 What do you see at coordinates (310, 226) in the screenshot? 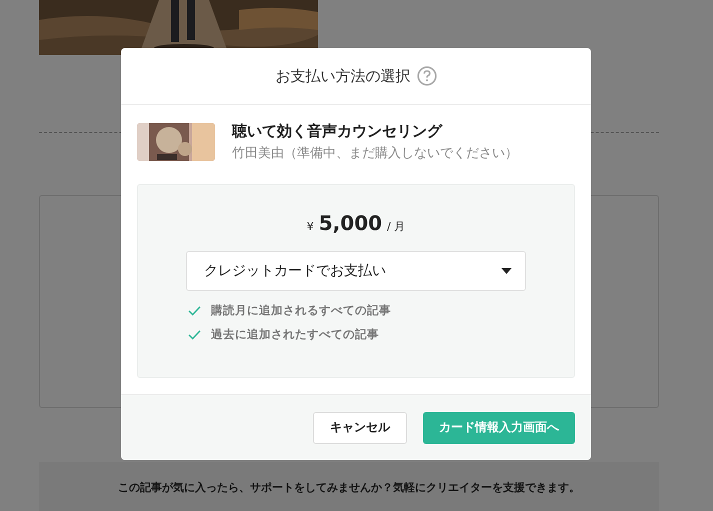
I see `currency-symbol: ¥` at bounding box center [310, 226].